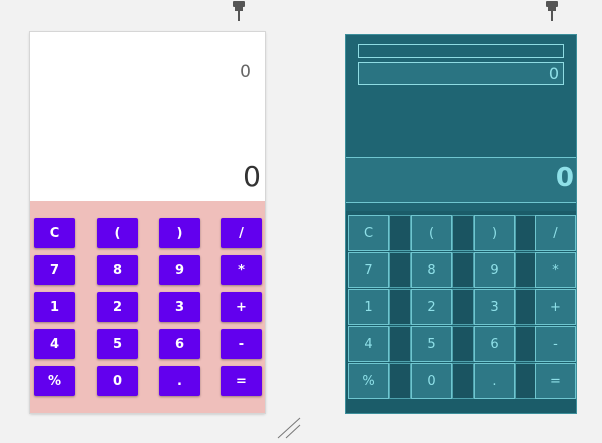 The image size is (602, 443). What do you see at coordinates (431, 381) in the screenshot?
I see `blueprint-key-0: 0` at bounding box center [431, 381].